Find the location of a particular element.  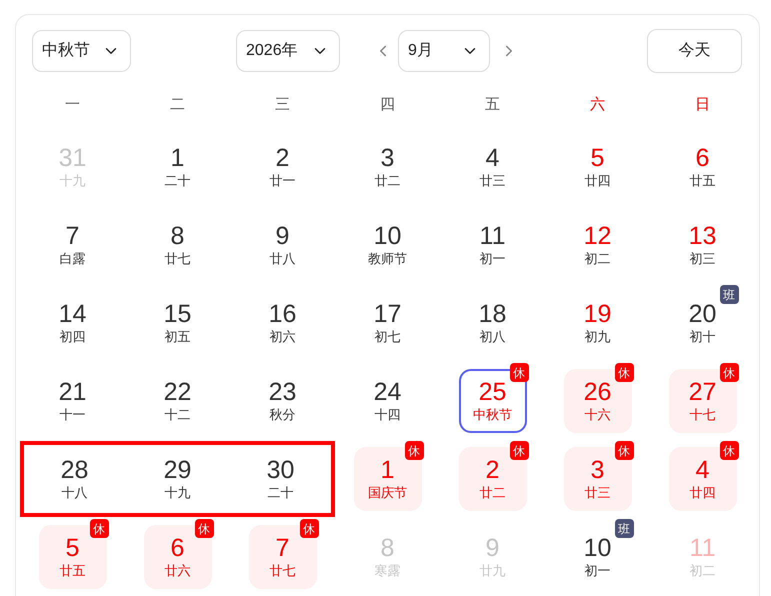

day-number: 23 is located at coordinates (282, 392).